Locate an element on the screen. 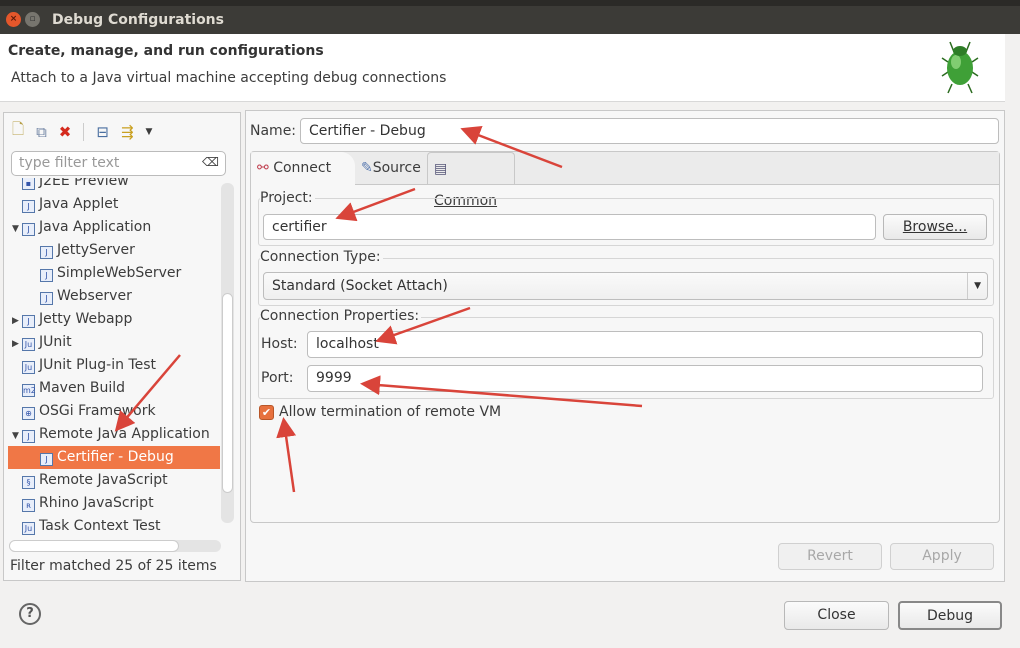 The width and height of the screenshot is (1020, 648). delete-icon: ✖ is located at coordinates (65, 132).